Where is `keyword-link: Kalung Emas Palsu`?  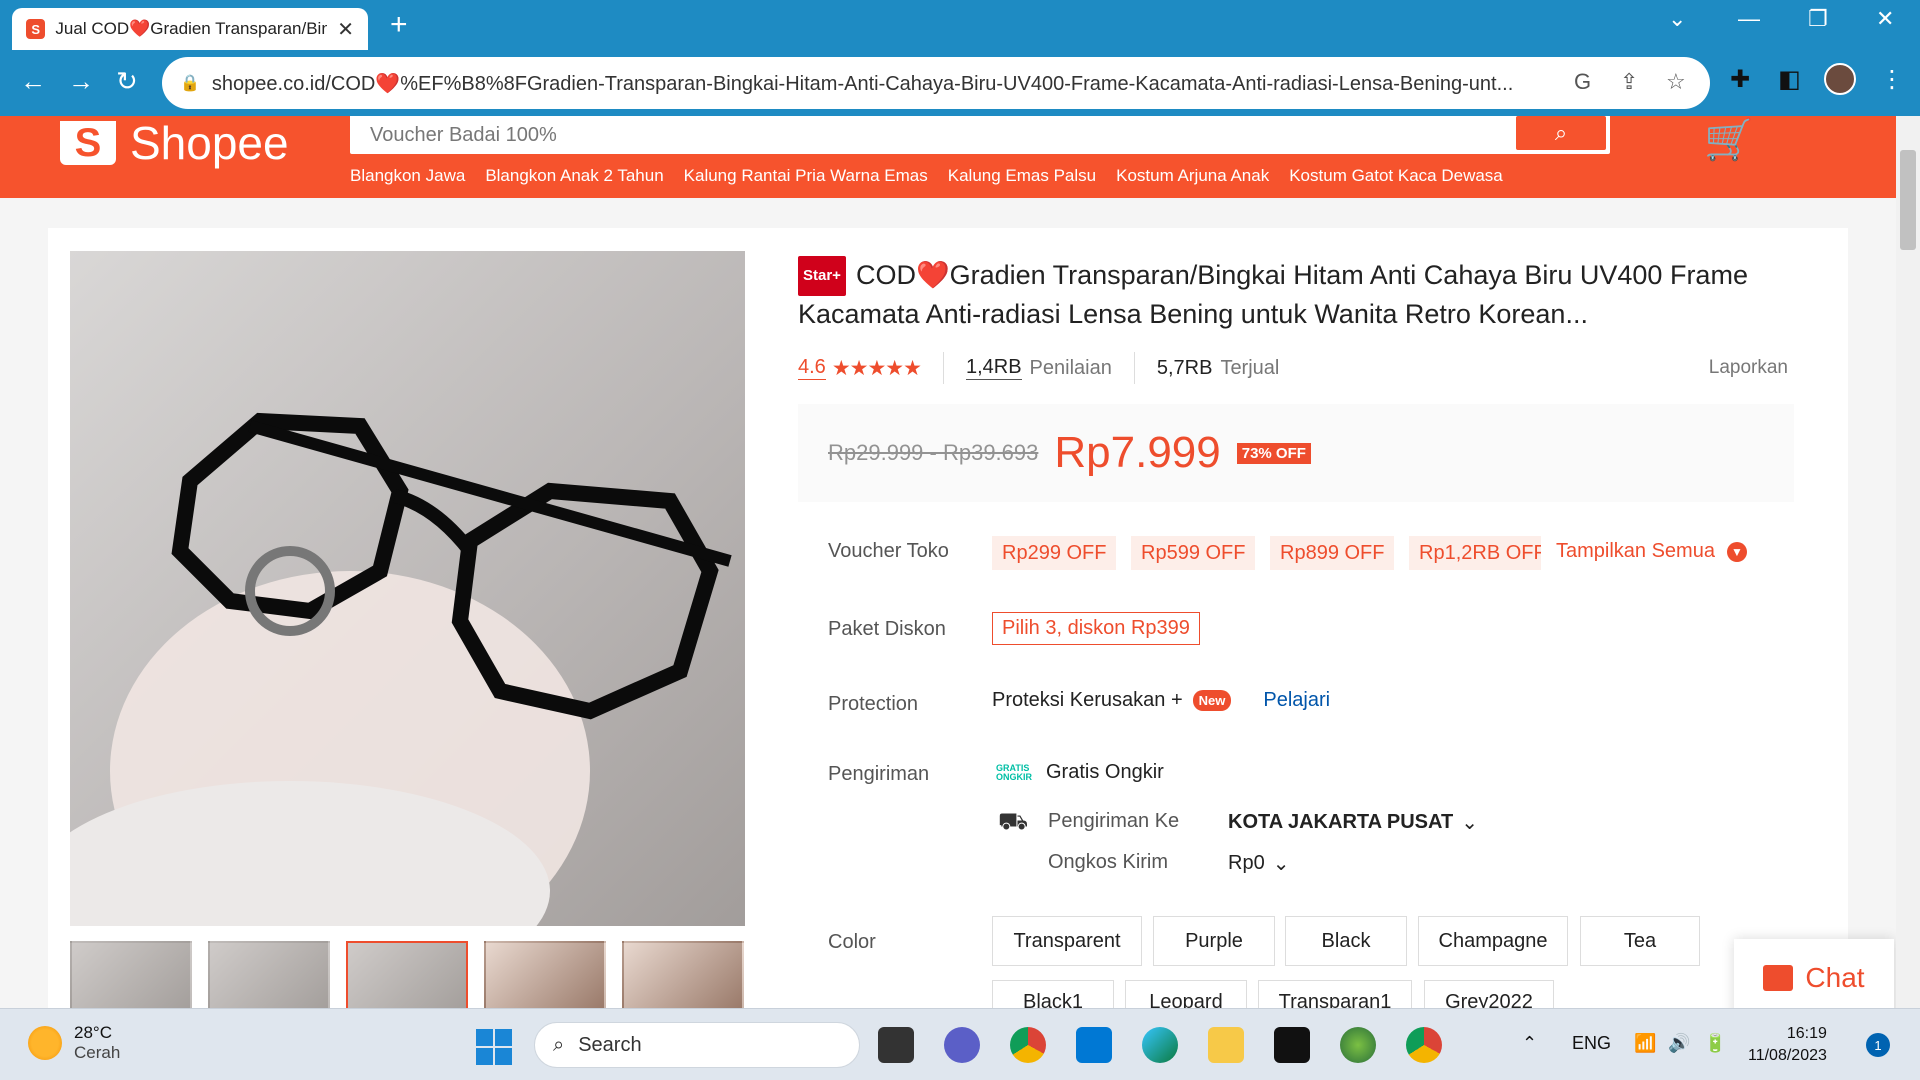
keyword-link: Kalung Emas Palsu is located at coordinates (1022, 176).